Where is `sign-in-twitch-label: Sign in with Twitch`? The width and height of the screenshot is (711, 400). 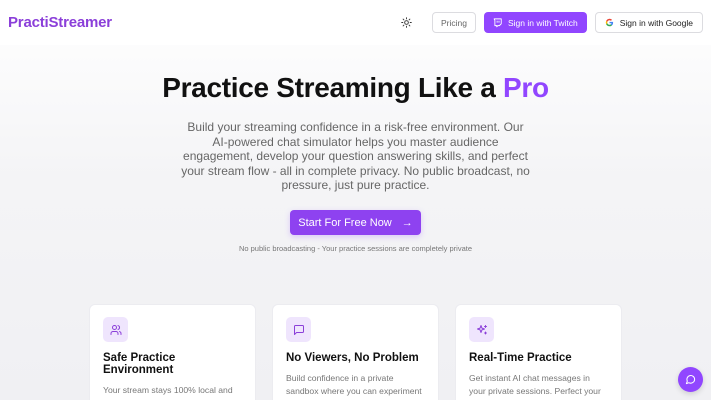
sign-in-twitch-label: Sign in with Twitch is located at coordinates (542, 22).